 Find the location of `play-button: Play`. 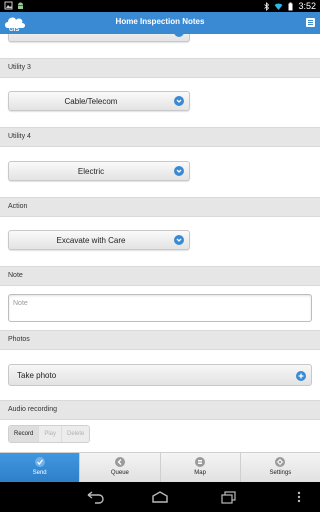

play-button: Play is located at coordinates (51, 434).